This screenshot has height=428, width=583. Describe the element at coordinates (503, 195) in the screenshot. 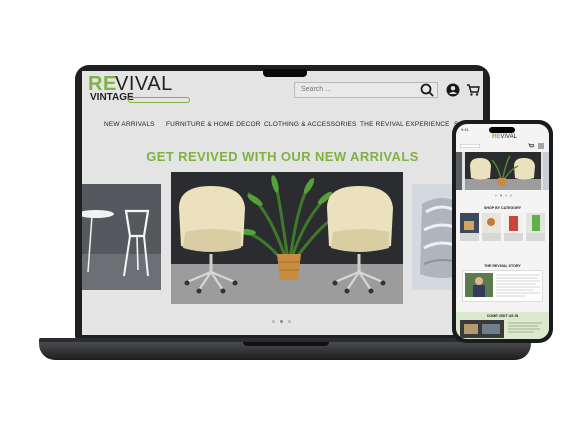

I see `phone-carousel-dots` at that location.